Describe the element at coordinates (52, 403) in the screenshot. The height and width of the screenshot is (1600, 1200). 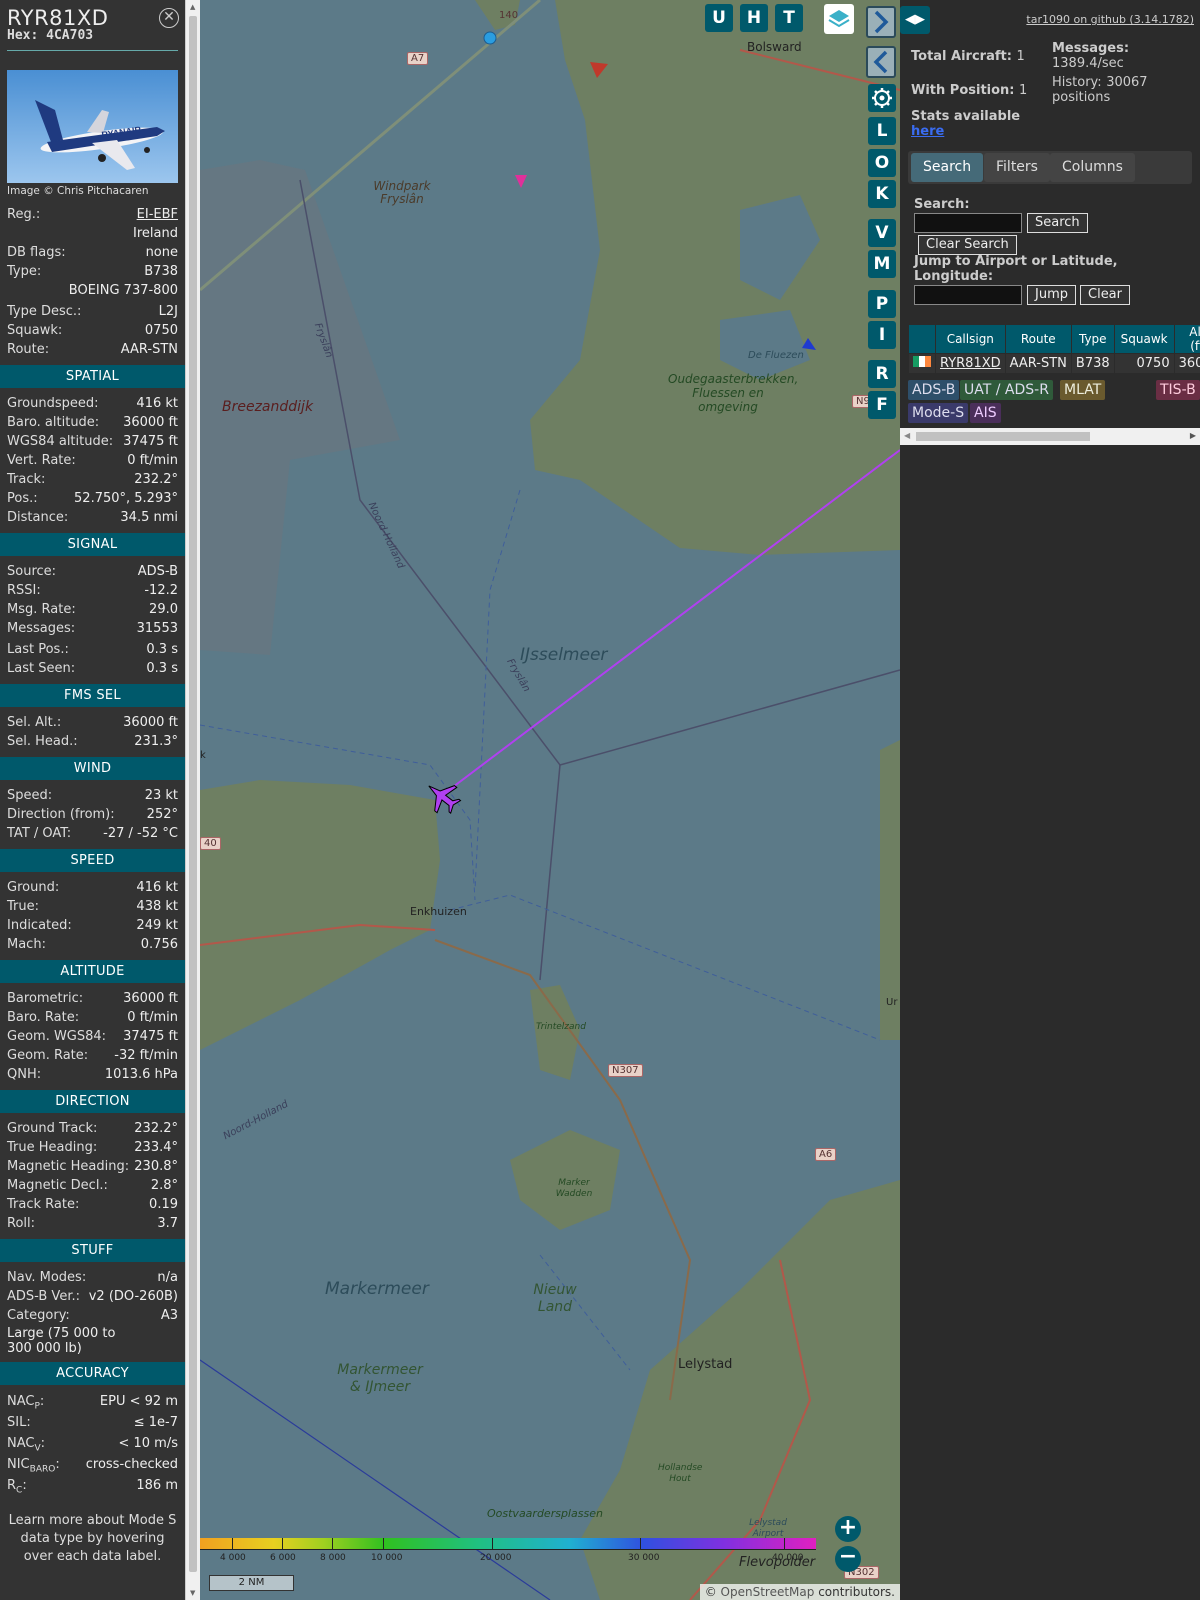
I see `info-label: Groundspeed:` at that location.